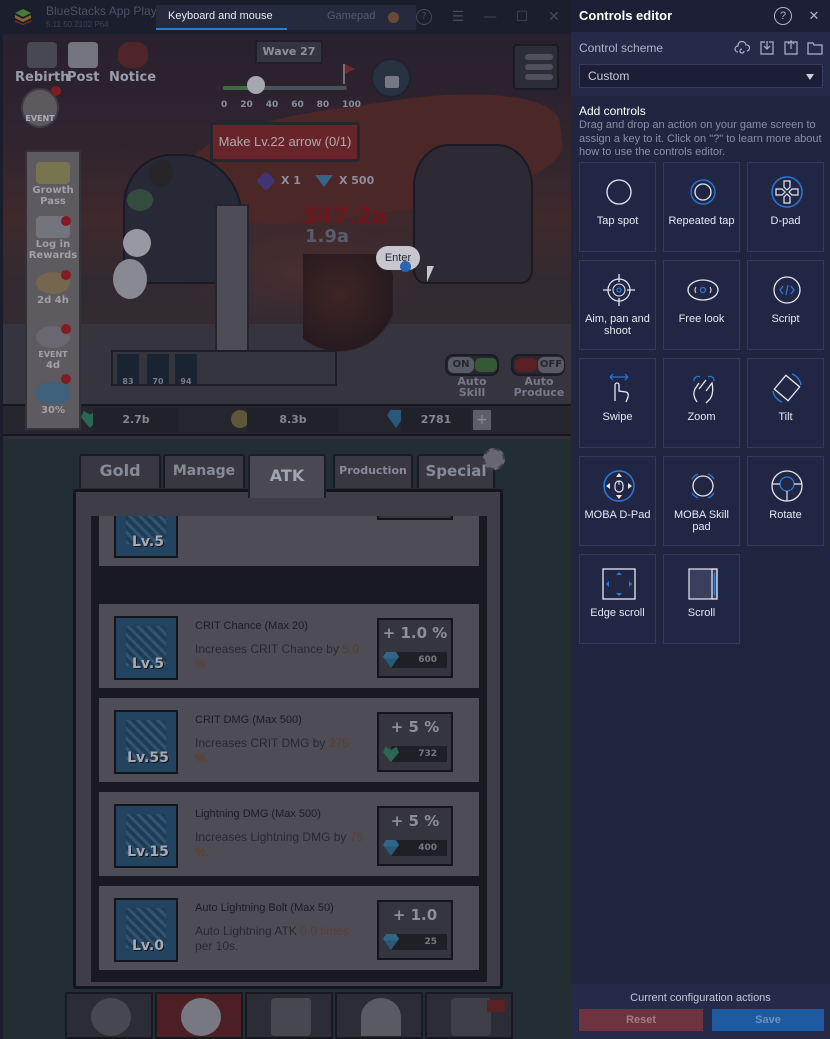 The image size is (830, 1039). I want to click on upgrade-buy-button: + 1.0 25, so click(415, 930).